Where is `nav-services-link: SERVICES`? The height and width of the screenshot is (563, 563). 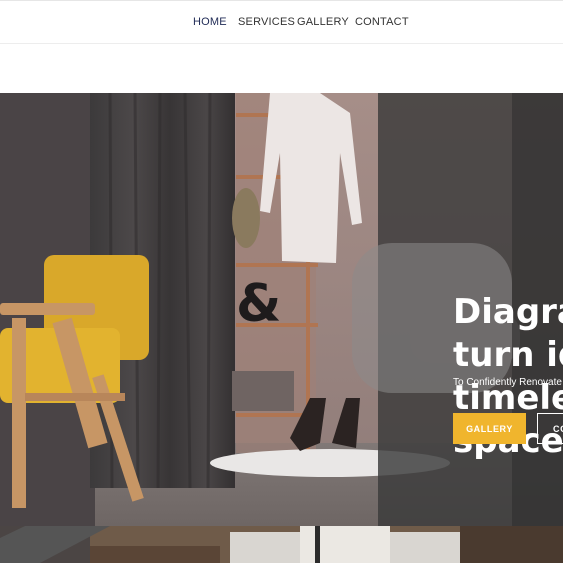
nav-services-link: SERVICES is located at coordinates (266, 22).